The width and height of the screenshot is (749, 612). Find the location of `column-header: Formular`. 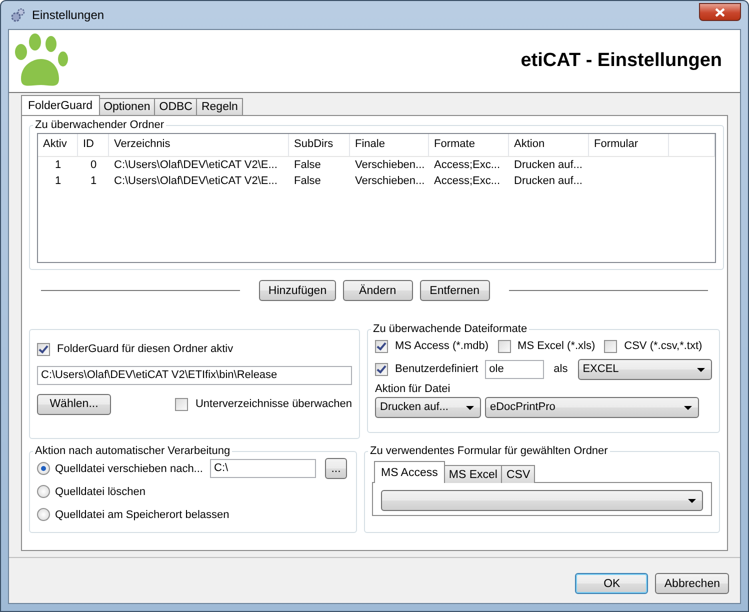

column-header: Formular is located at coordinates (629, 145).